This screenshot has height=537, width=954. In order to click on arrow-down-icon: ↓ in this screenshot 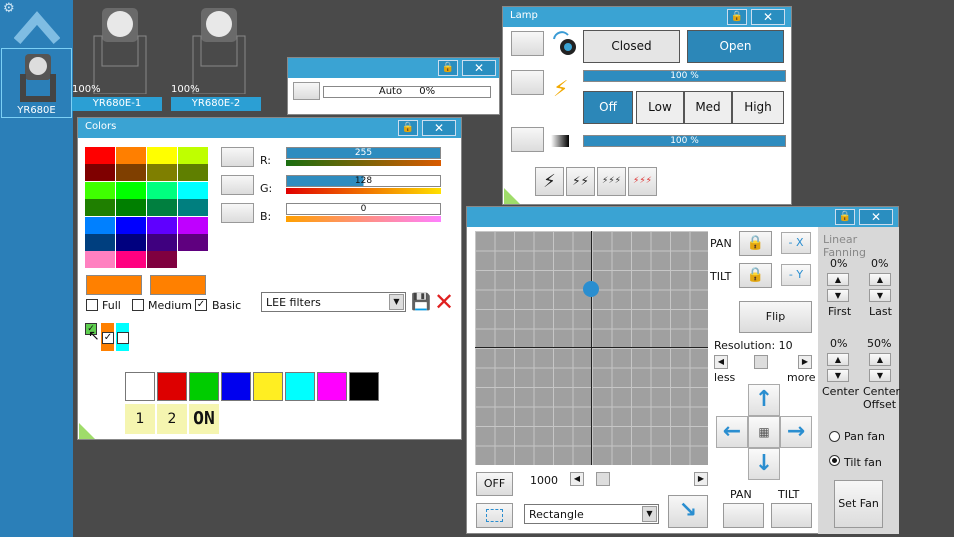, I will do `click(764, 464)`.